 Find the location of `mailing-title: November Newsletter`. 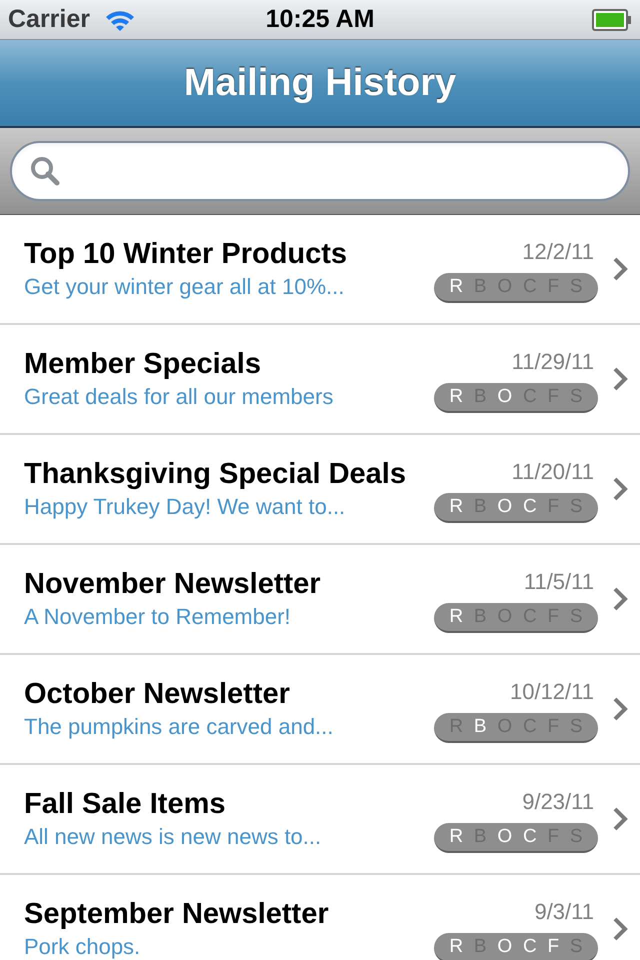

mailing-title: November Newsletter is located at coordinates (173, 584).